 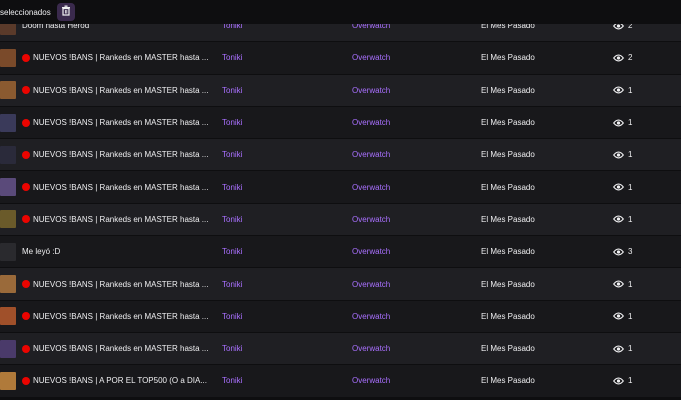 I want to click on selection-toolbar: seleccionados, so click(x=340, y=12).